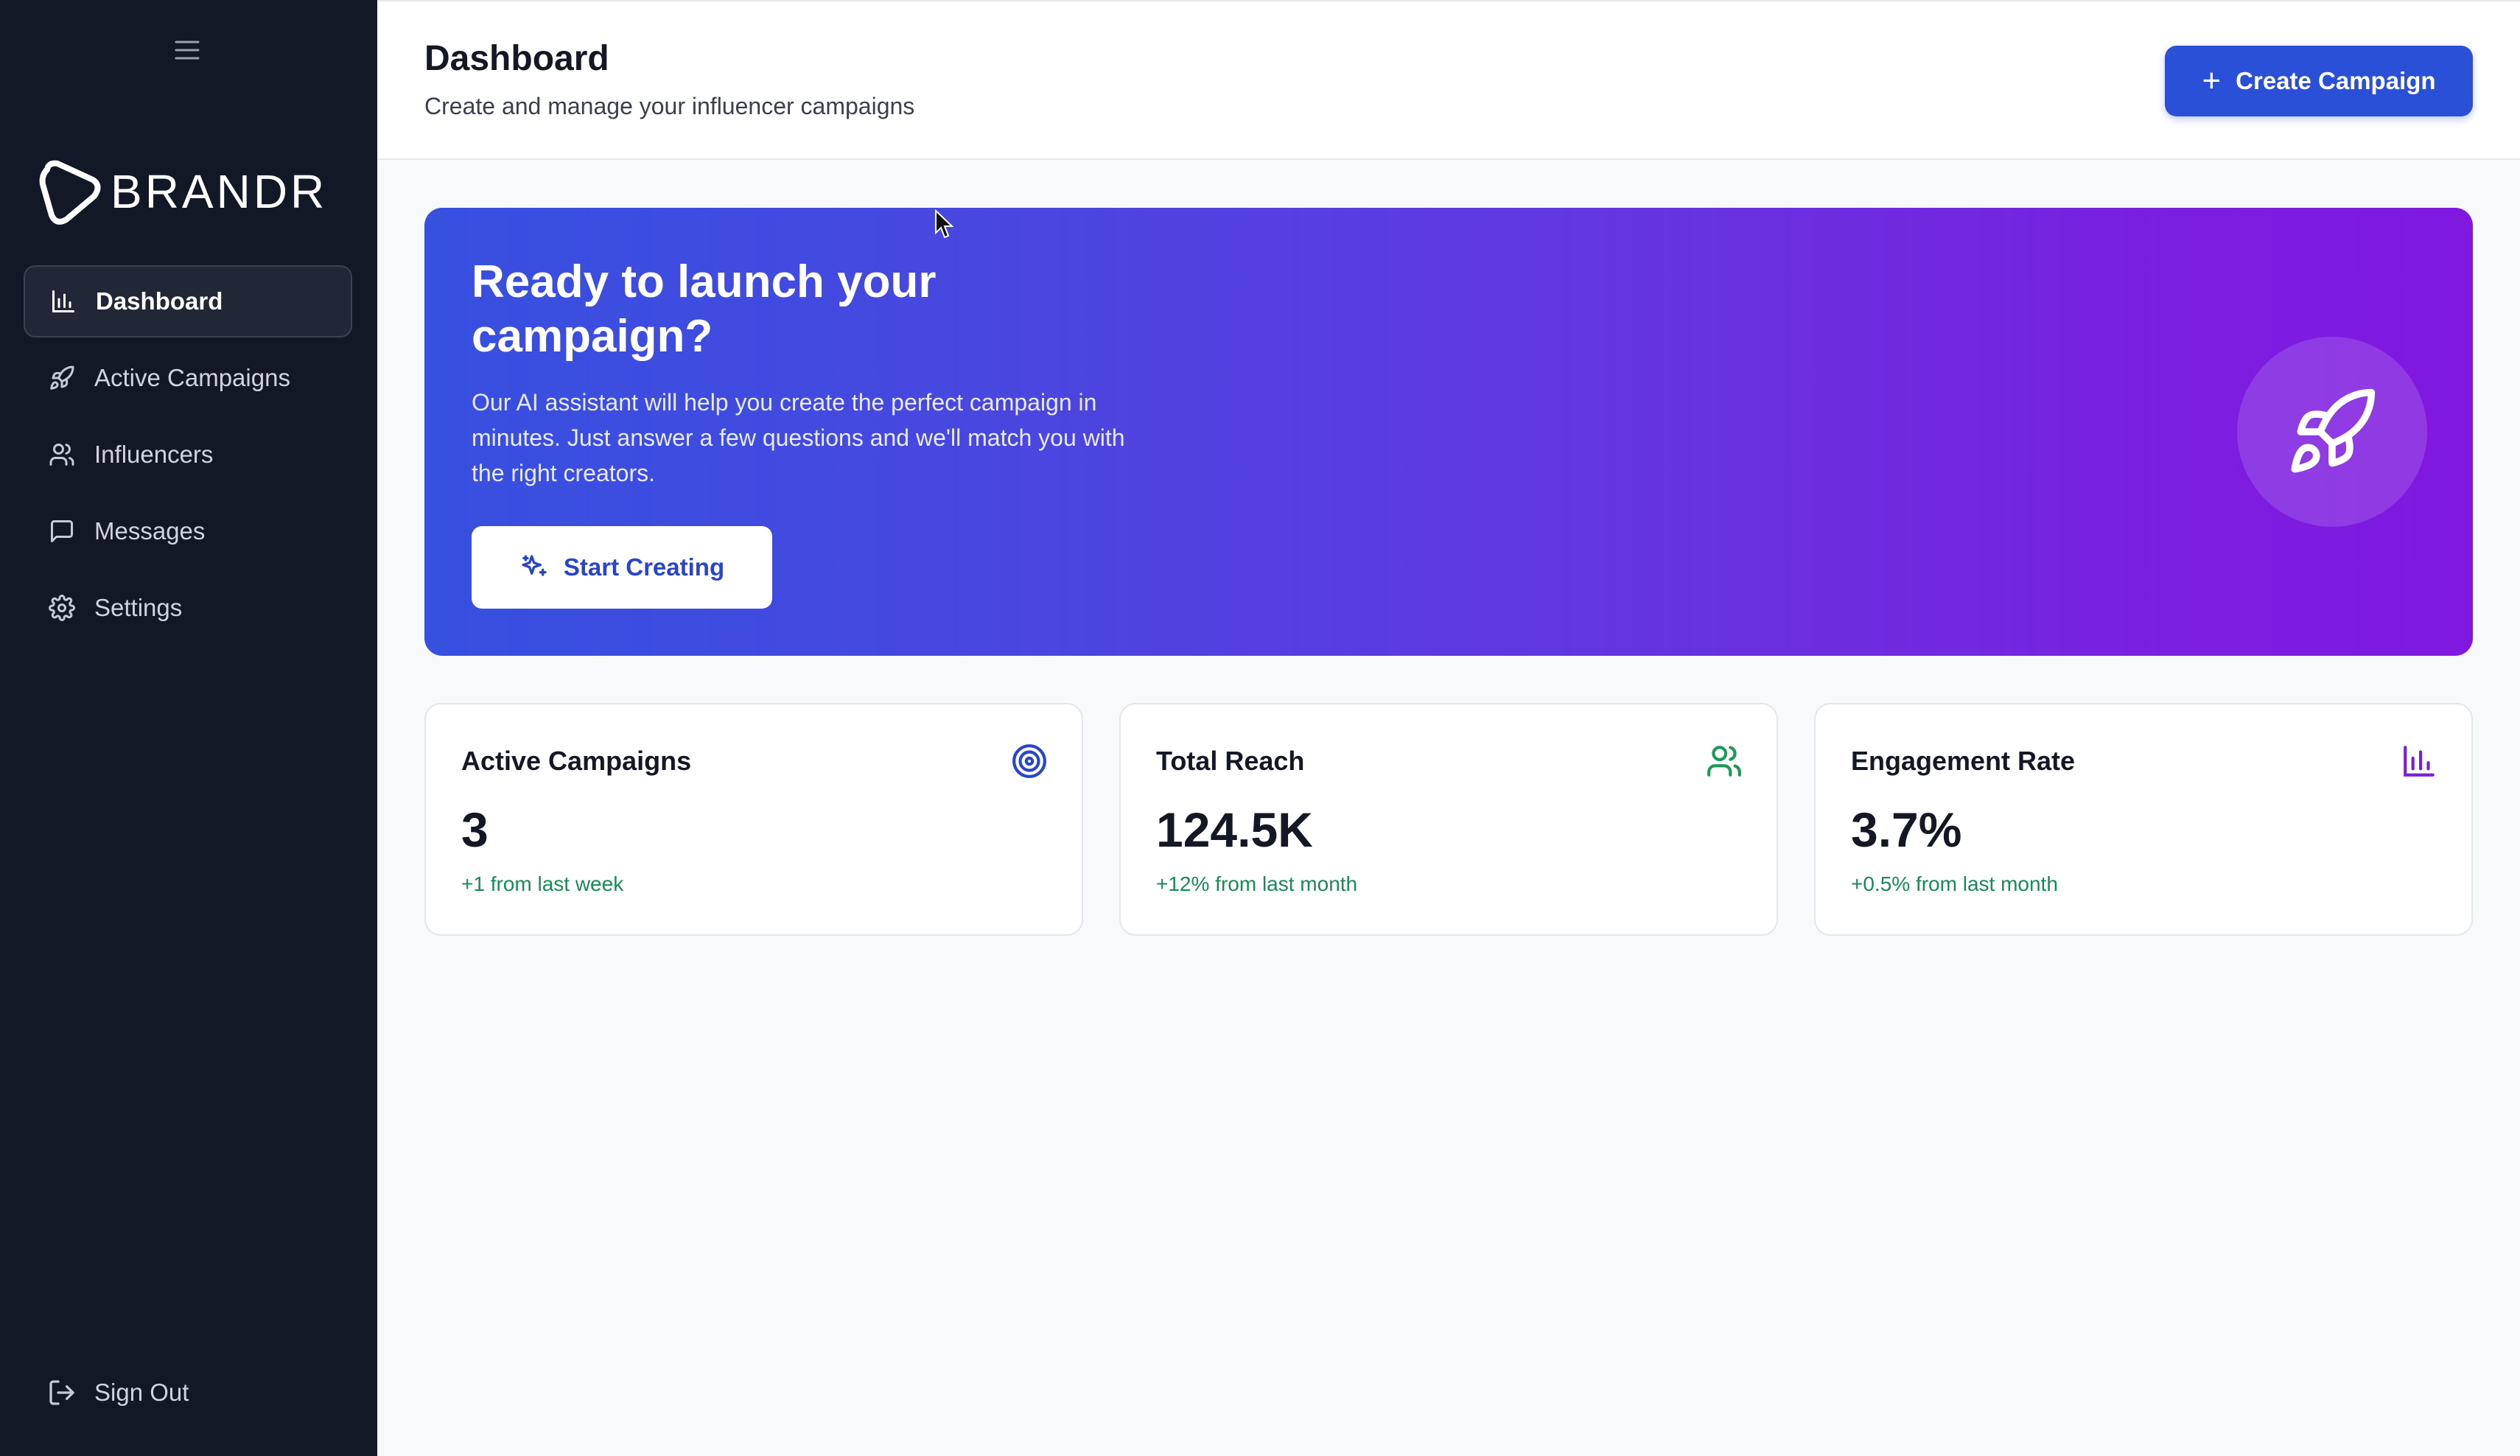 The width and height of the screenshot is (2520, 1456). I want to click on sidebar-item-active-campaigns: Active Campaigns, so click(188, 378).